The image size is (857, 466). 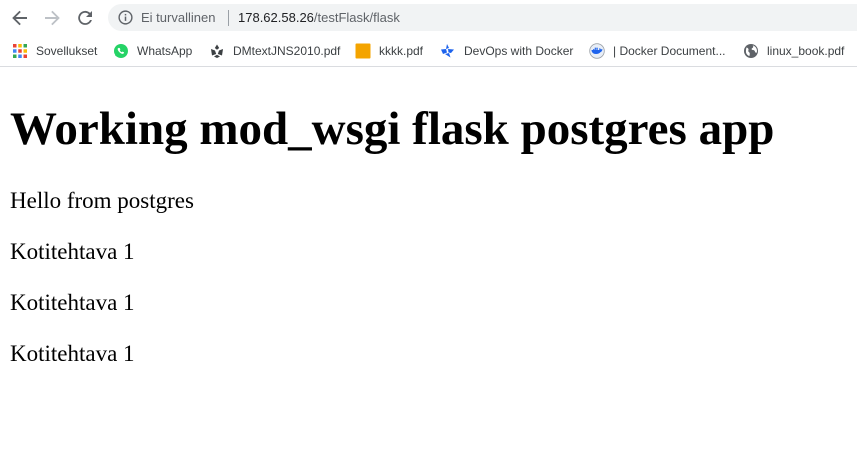 I want to click on url-path: /testFlask/flask, so click(x=356, y=17).